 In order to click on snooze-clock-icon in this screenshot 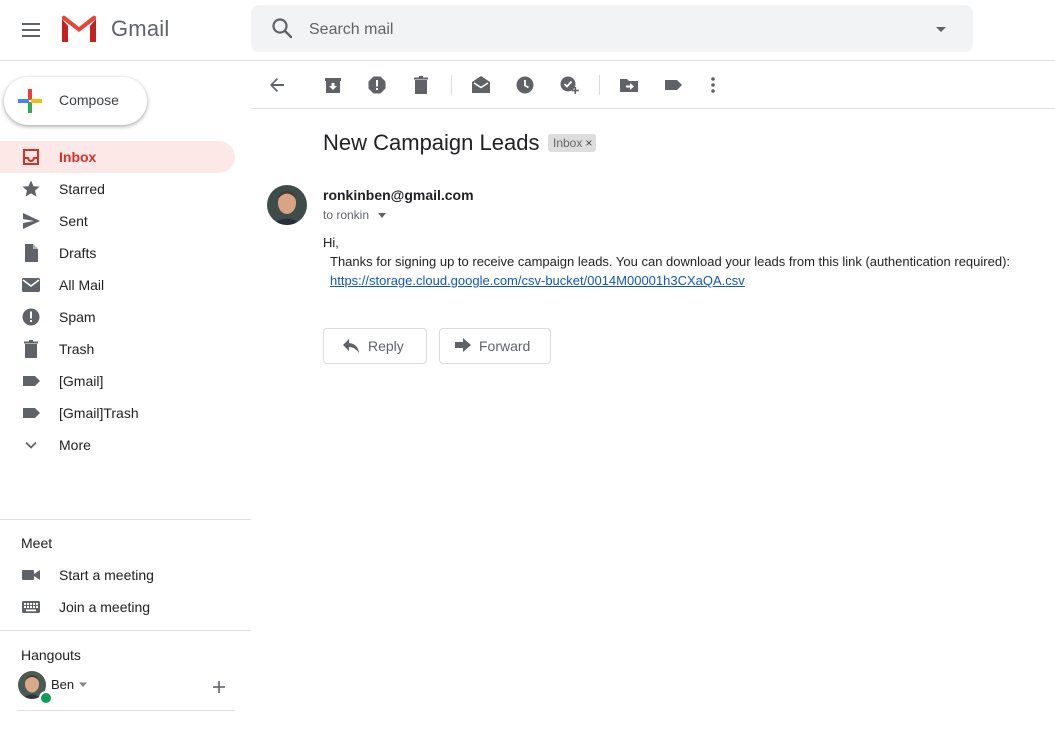, I will do `click(525, 85)`.